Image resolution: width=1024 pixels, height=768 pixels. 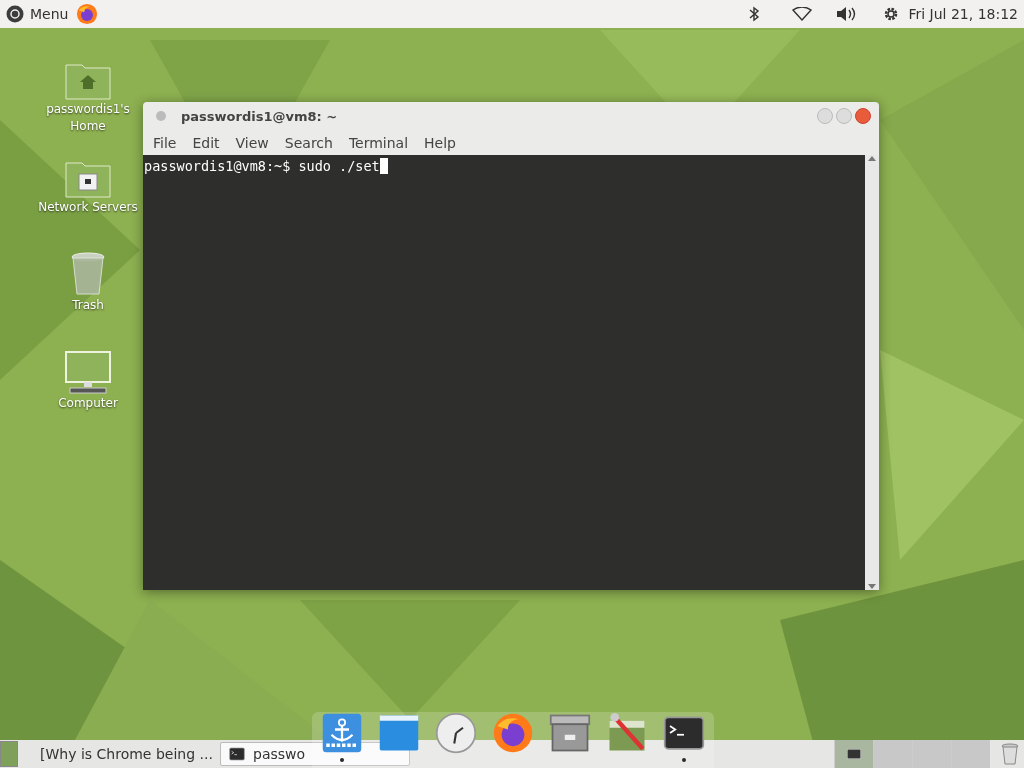 I want to click on menu-item: Search, so click(x=308, y=142).